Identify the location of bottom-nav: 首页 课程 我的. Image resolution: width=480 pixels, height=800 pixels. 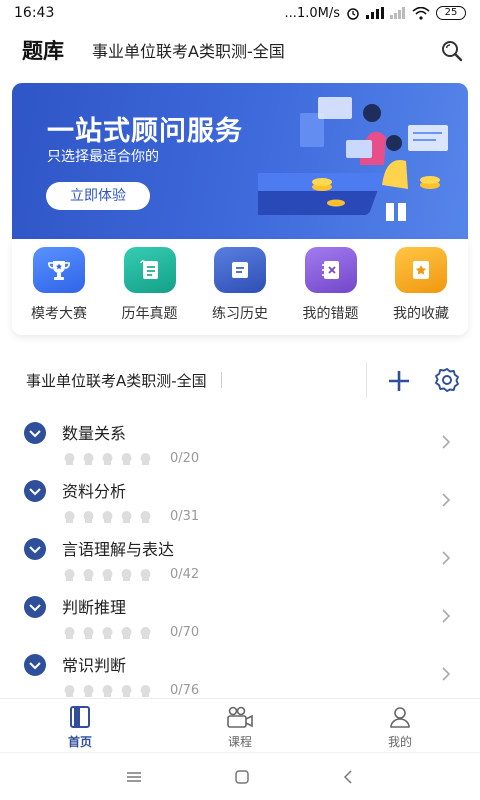
(240, 725).